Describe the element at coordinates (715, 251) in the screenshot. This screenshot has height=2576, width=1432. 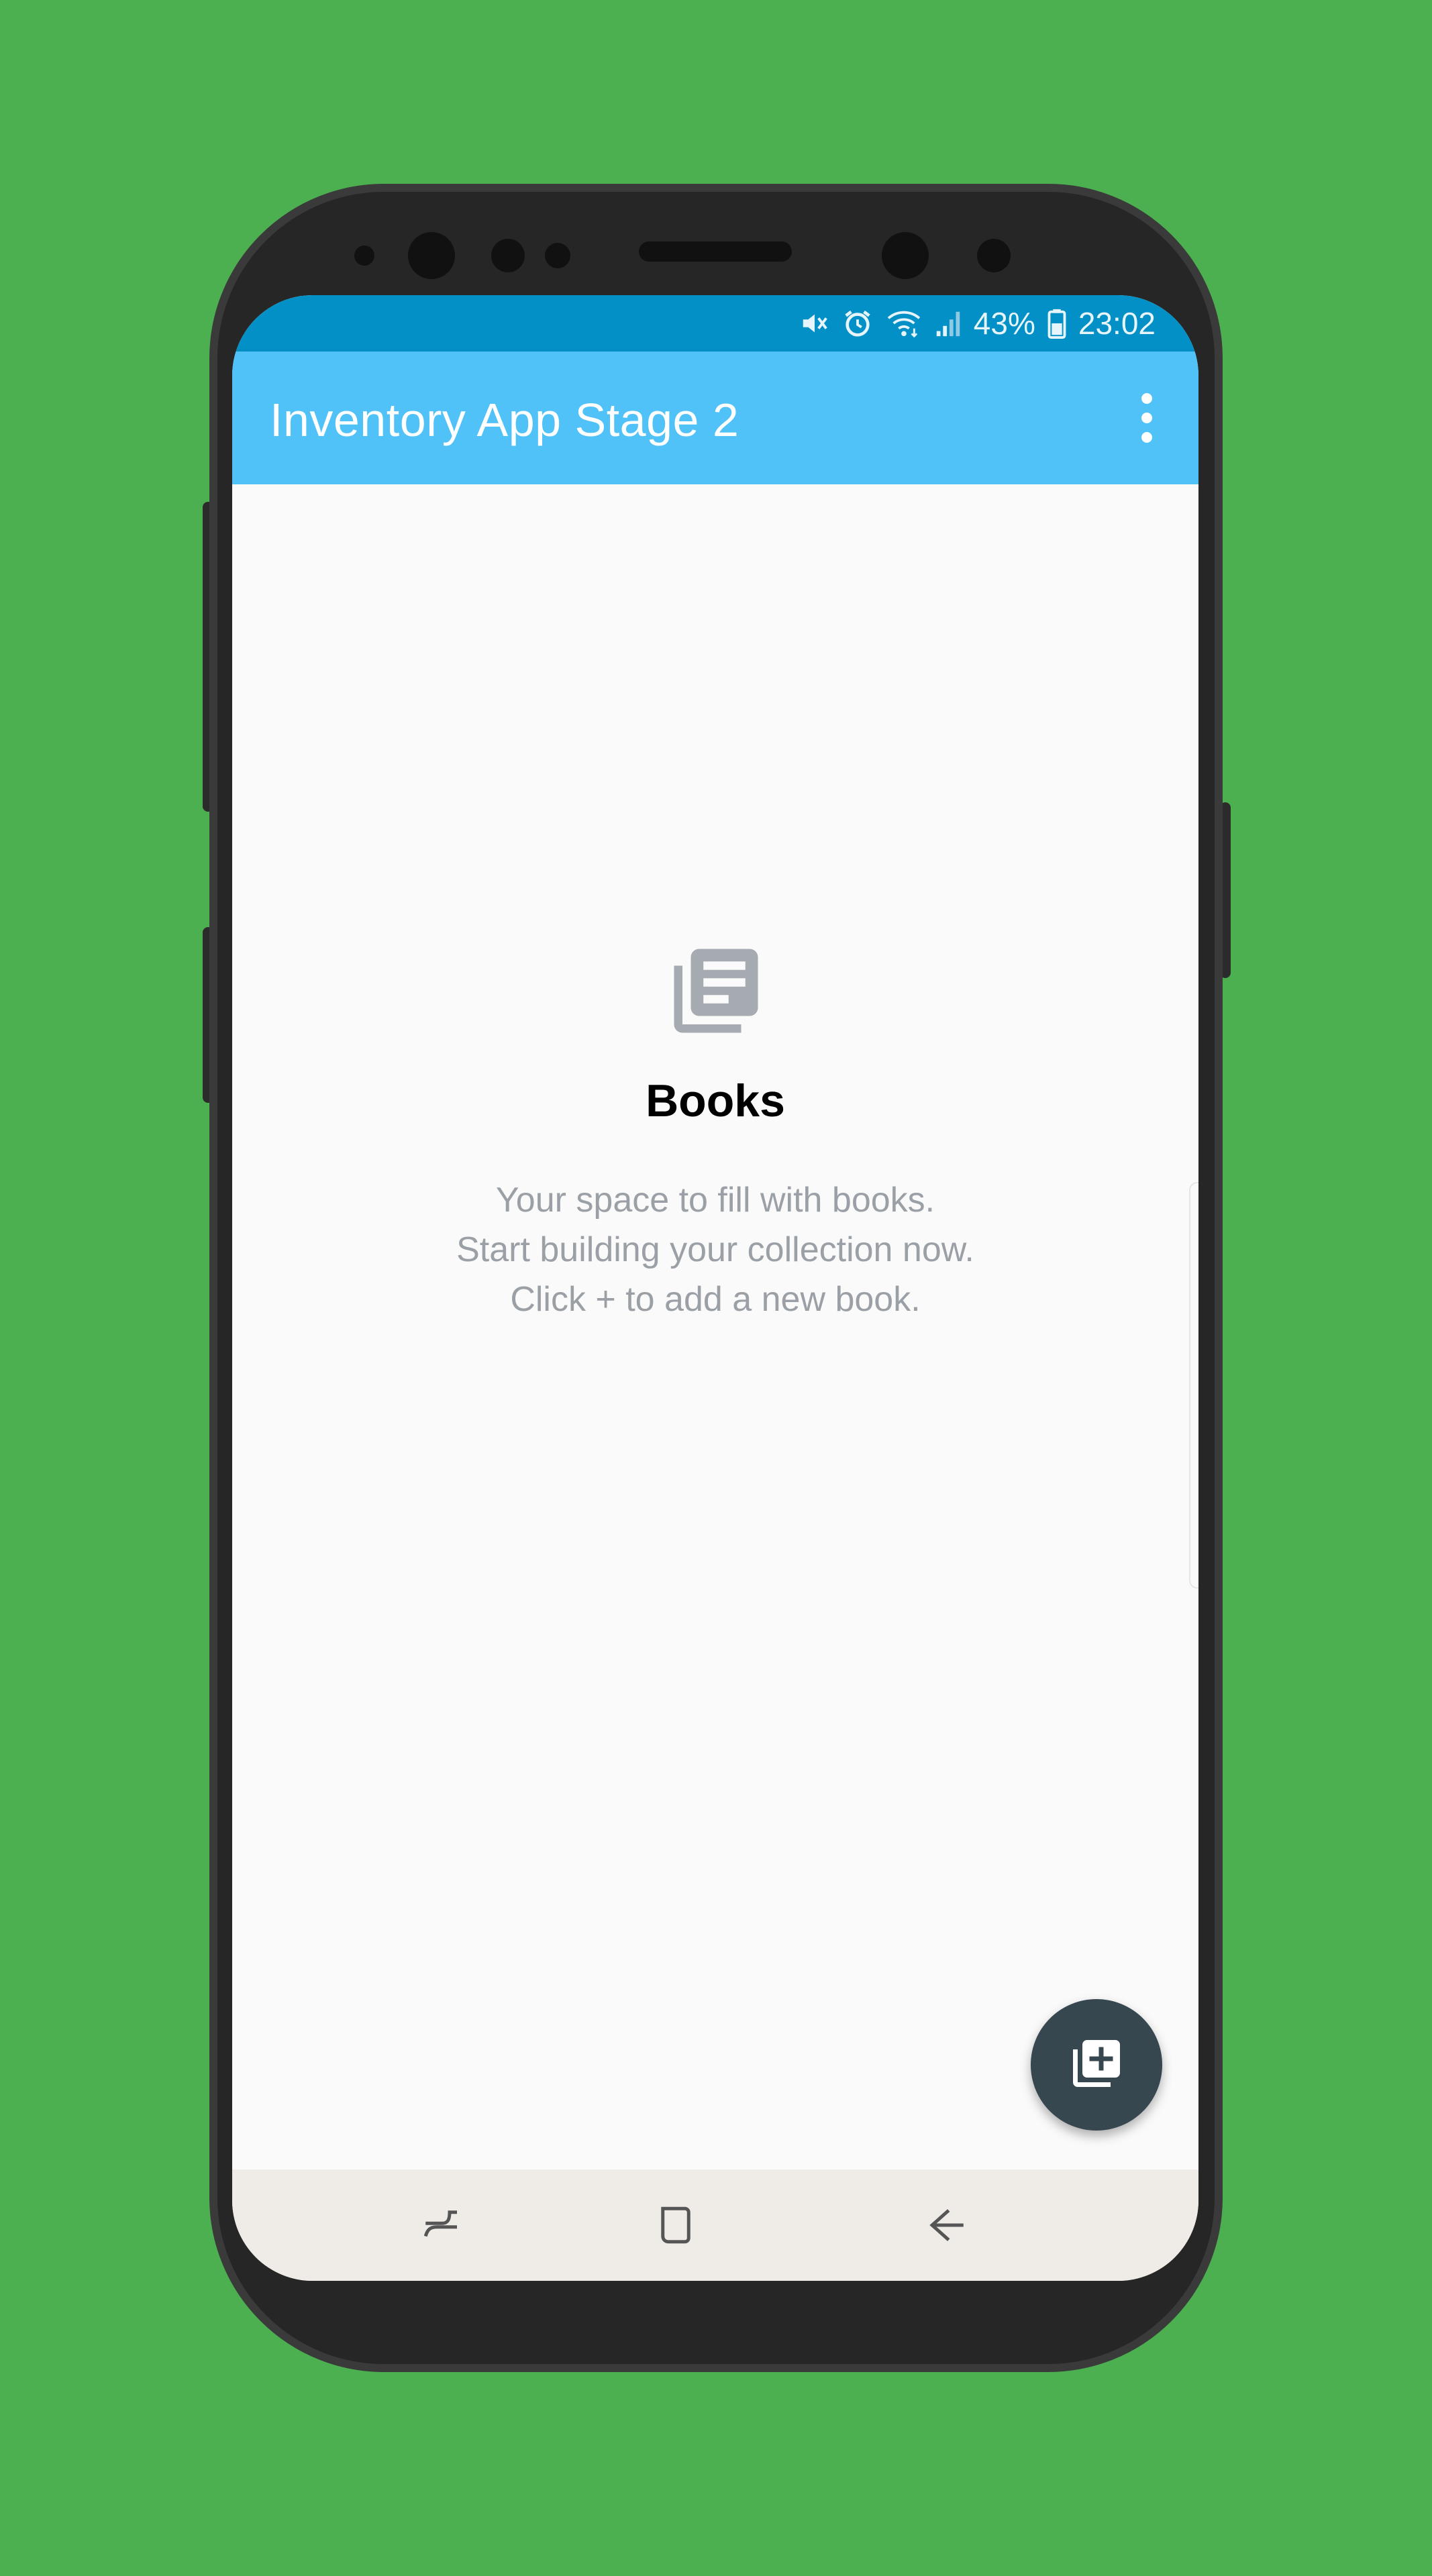
I see `earpiece-speaker` at that location.